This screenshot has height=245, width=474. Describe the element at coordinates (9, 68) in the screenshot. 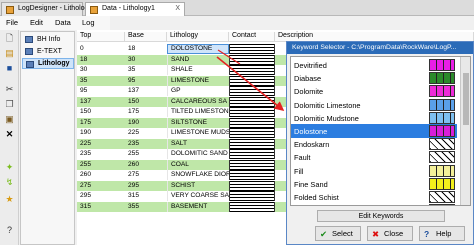

I see `save-icon: ■` at that location.